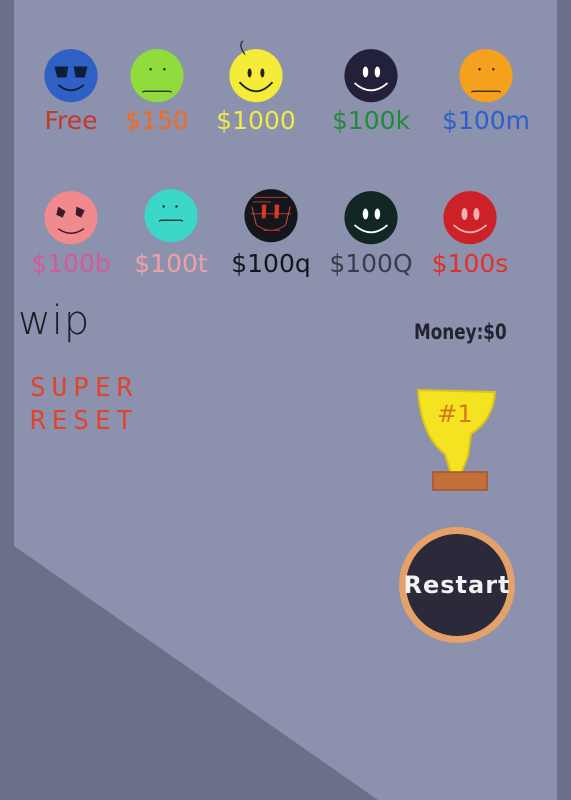 The image size is (571, 800). I want to click on restart-button: Restart, so click(457, 585).